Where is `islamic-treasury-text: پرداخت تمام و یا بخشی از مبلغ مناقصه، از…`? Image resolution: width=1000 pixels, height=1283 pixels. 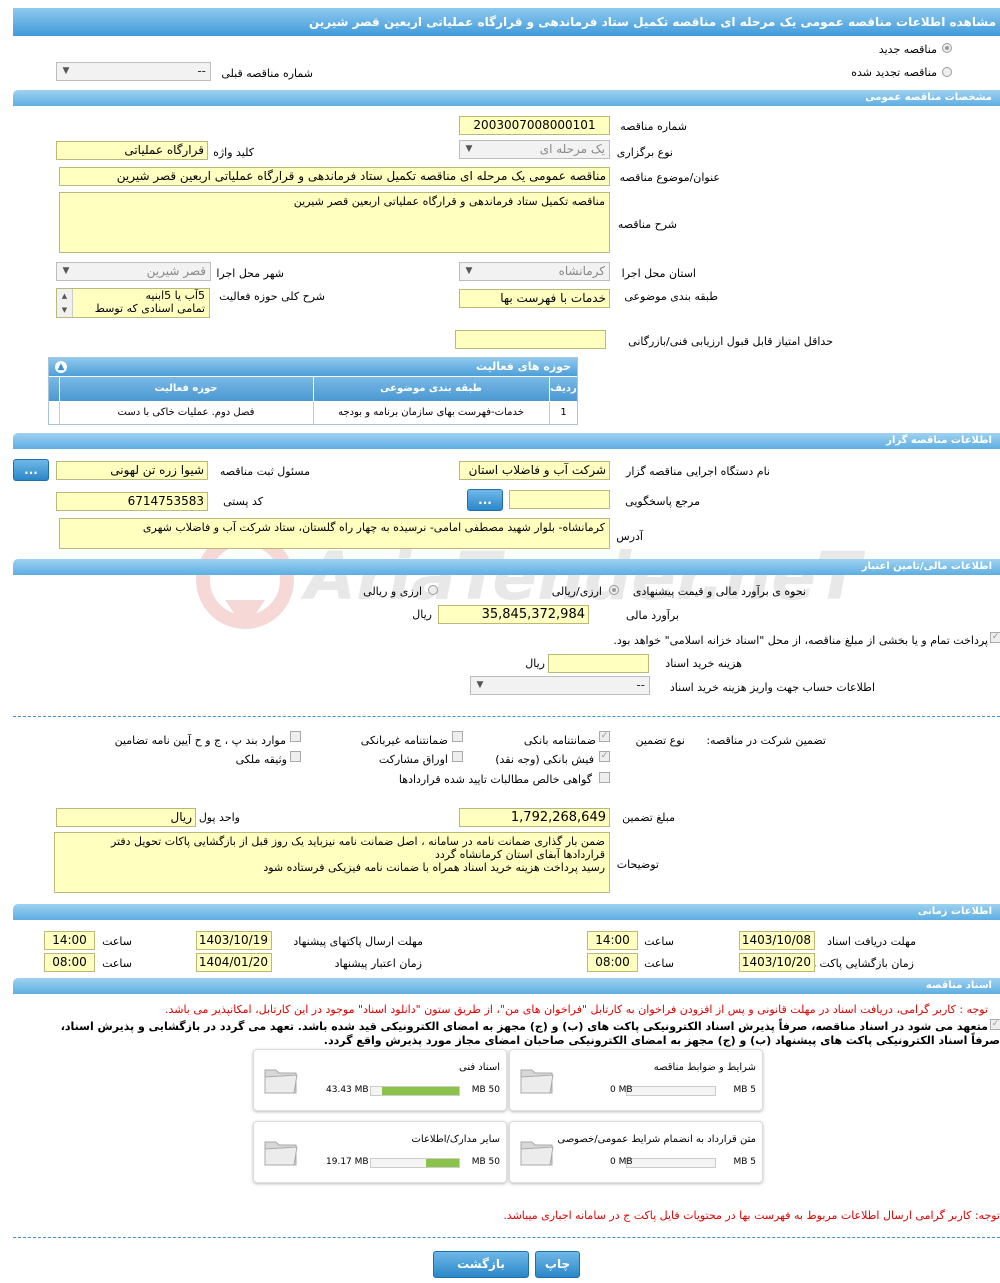 islamic-treasury-text: پرداخت تمام و یا بخشی از مبلغ مناقصه، از… is located at coordinates (800, 640).